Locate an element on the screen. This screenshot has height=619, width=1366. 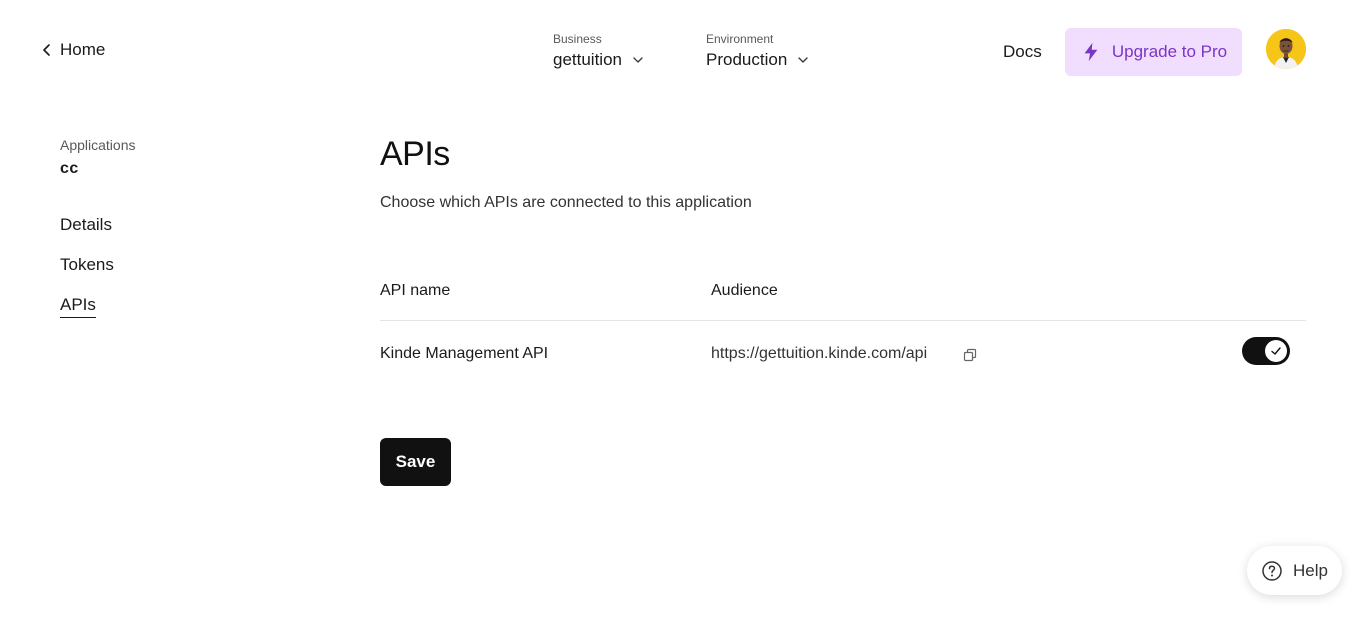
environment-label: Environment is located at coordinates (740, 39).